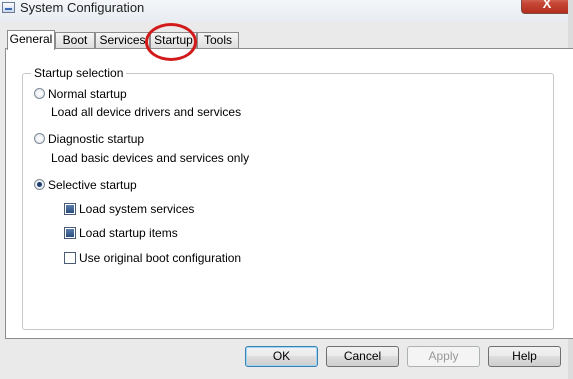 This screenshot has width=573, height=379. Describe the element at coordinates (75, 40) in the screenshot. I see `tab-boot: Boot` at that location.